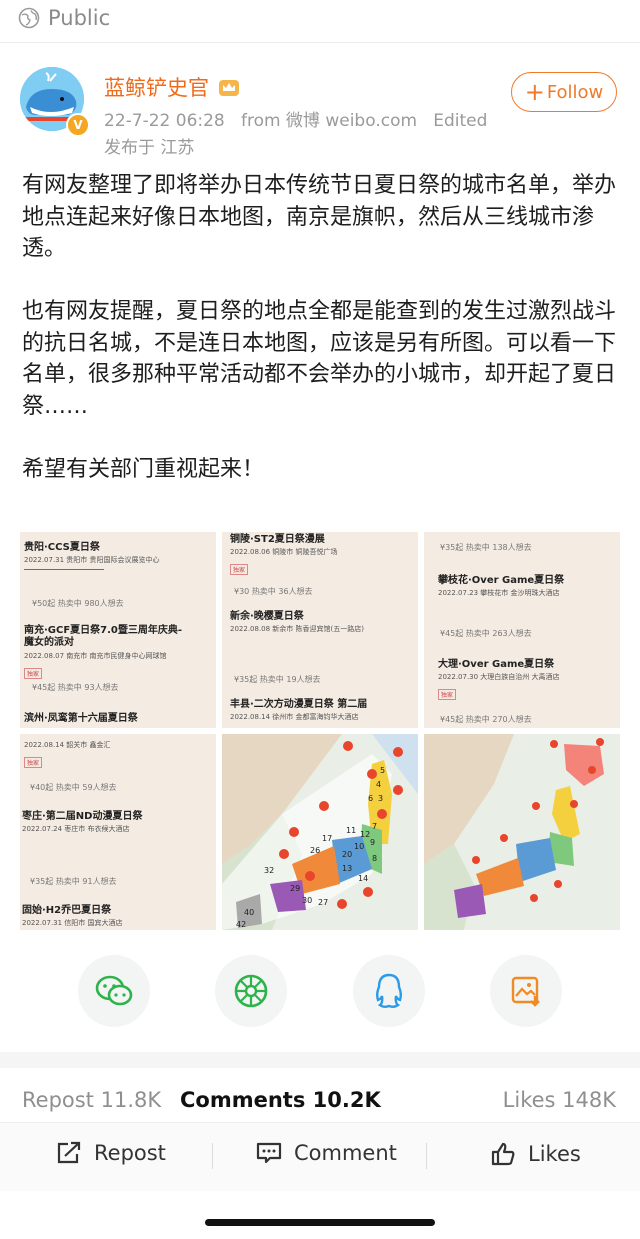 The height and width of the screenshot is (1239, 640). I want to click on map-label: 14, so click(363, 878).